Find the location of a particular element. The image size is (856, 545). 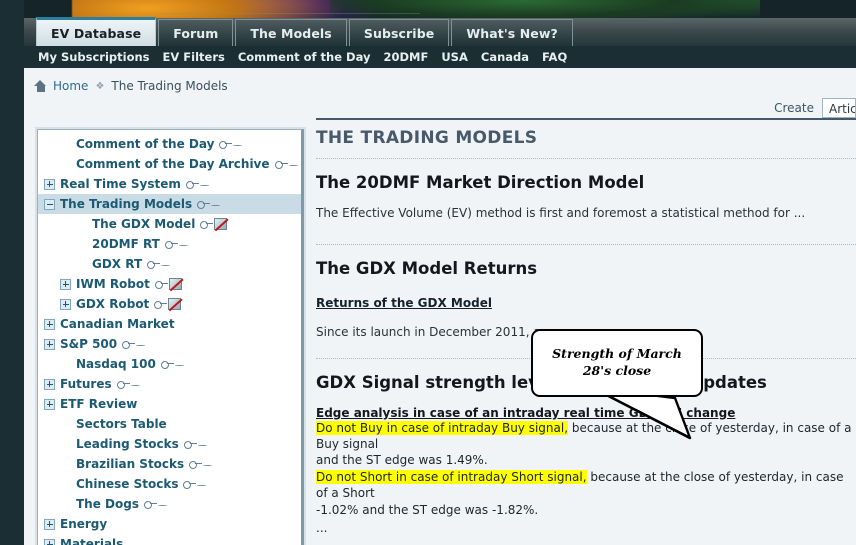

returns-of-gdx-model-link: Returns of the GDX Model is located at coordinates (404, 303).